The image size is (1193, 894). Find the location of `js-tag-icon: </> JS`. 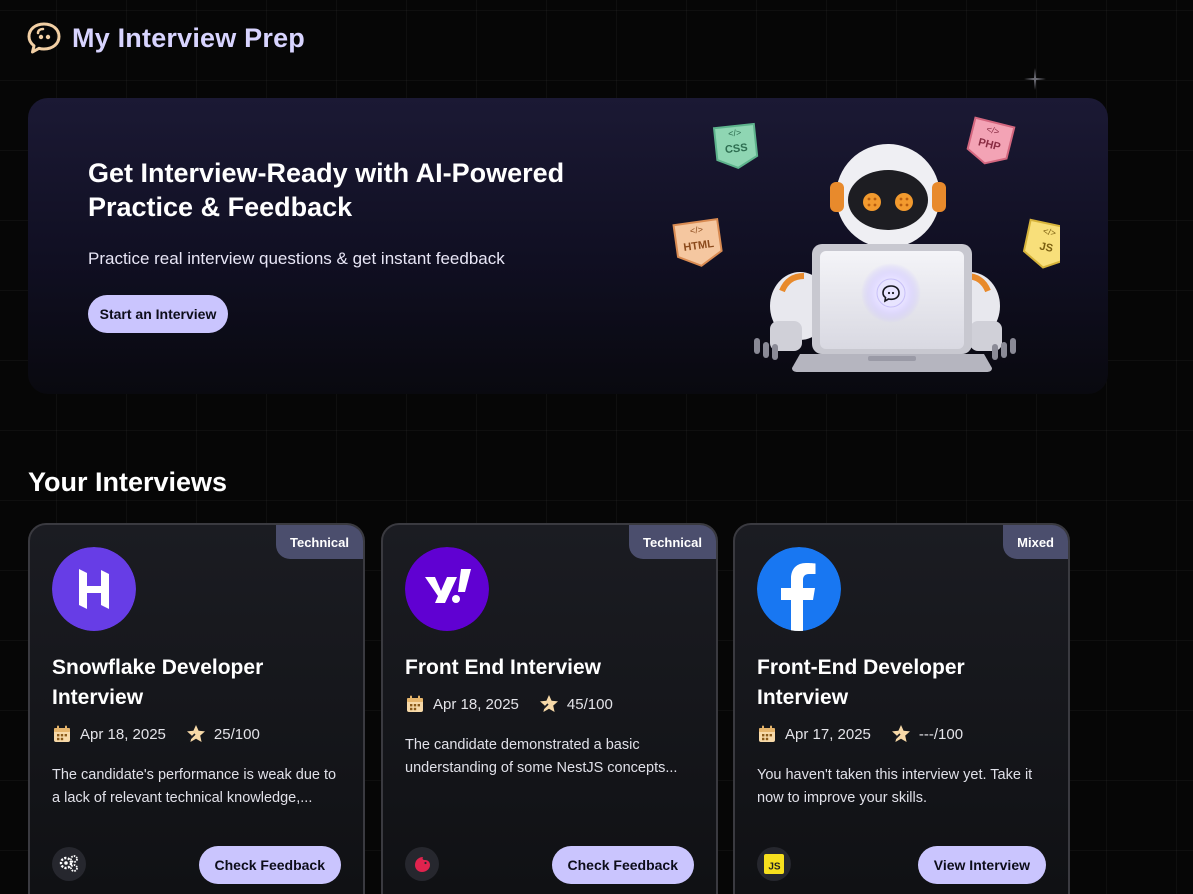

js-tag-icon: </> JS is located at coordinates (1041, 243).